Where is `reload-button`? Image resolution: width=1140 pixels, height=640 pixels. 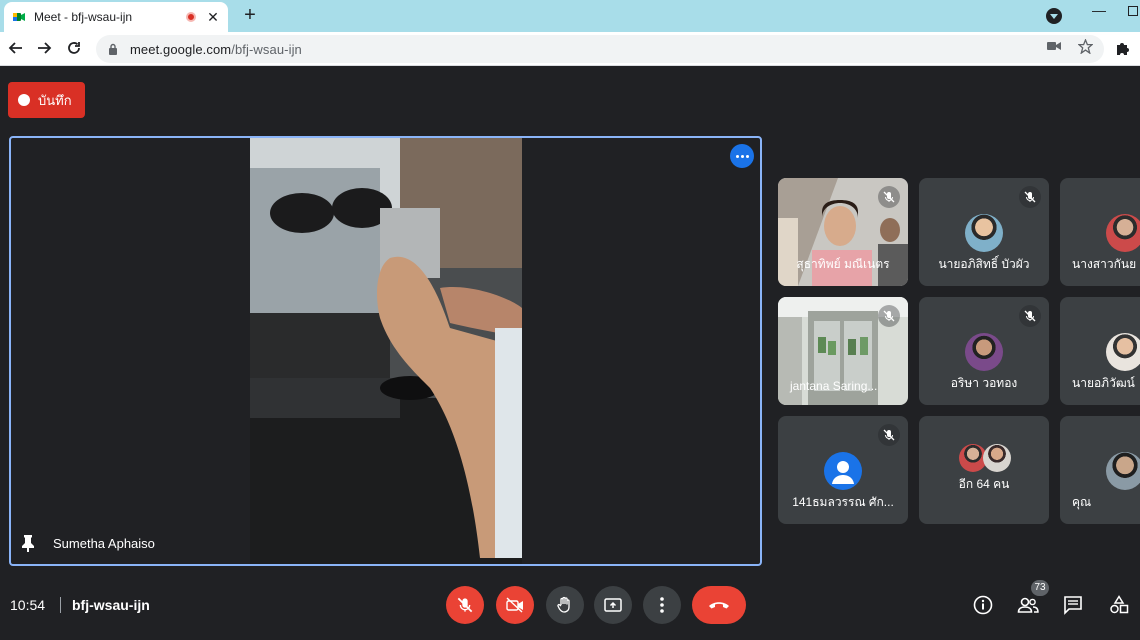 reload-button is located at coordinates (74, 48).